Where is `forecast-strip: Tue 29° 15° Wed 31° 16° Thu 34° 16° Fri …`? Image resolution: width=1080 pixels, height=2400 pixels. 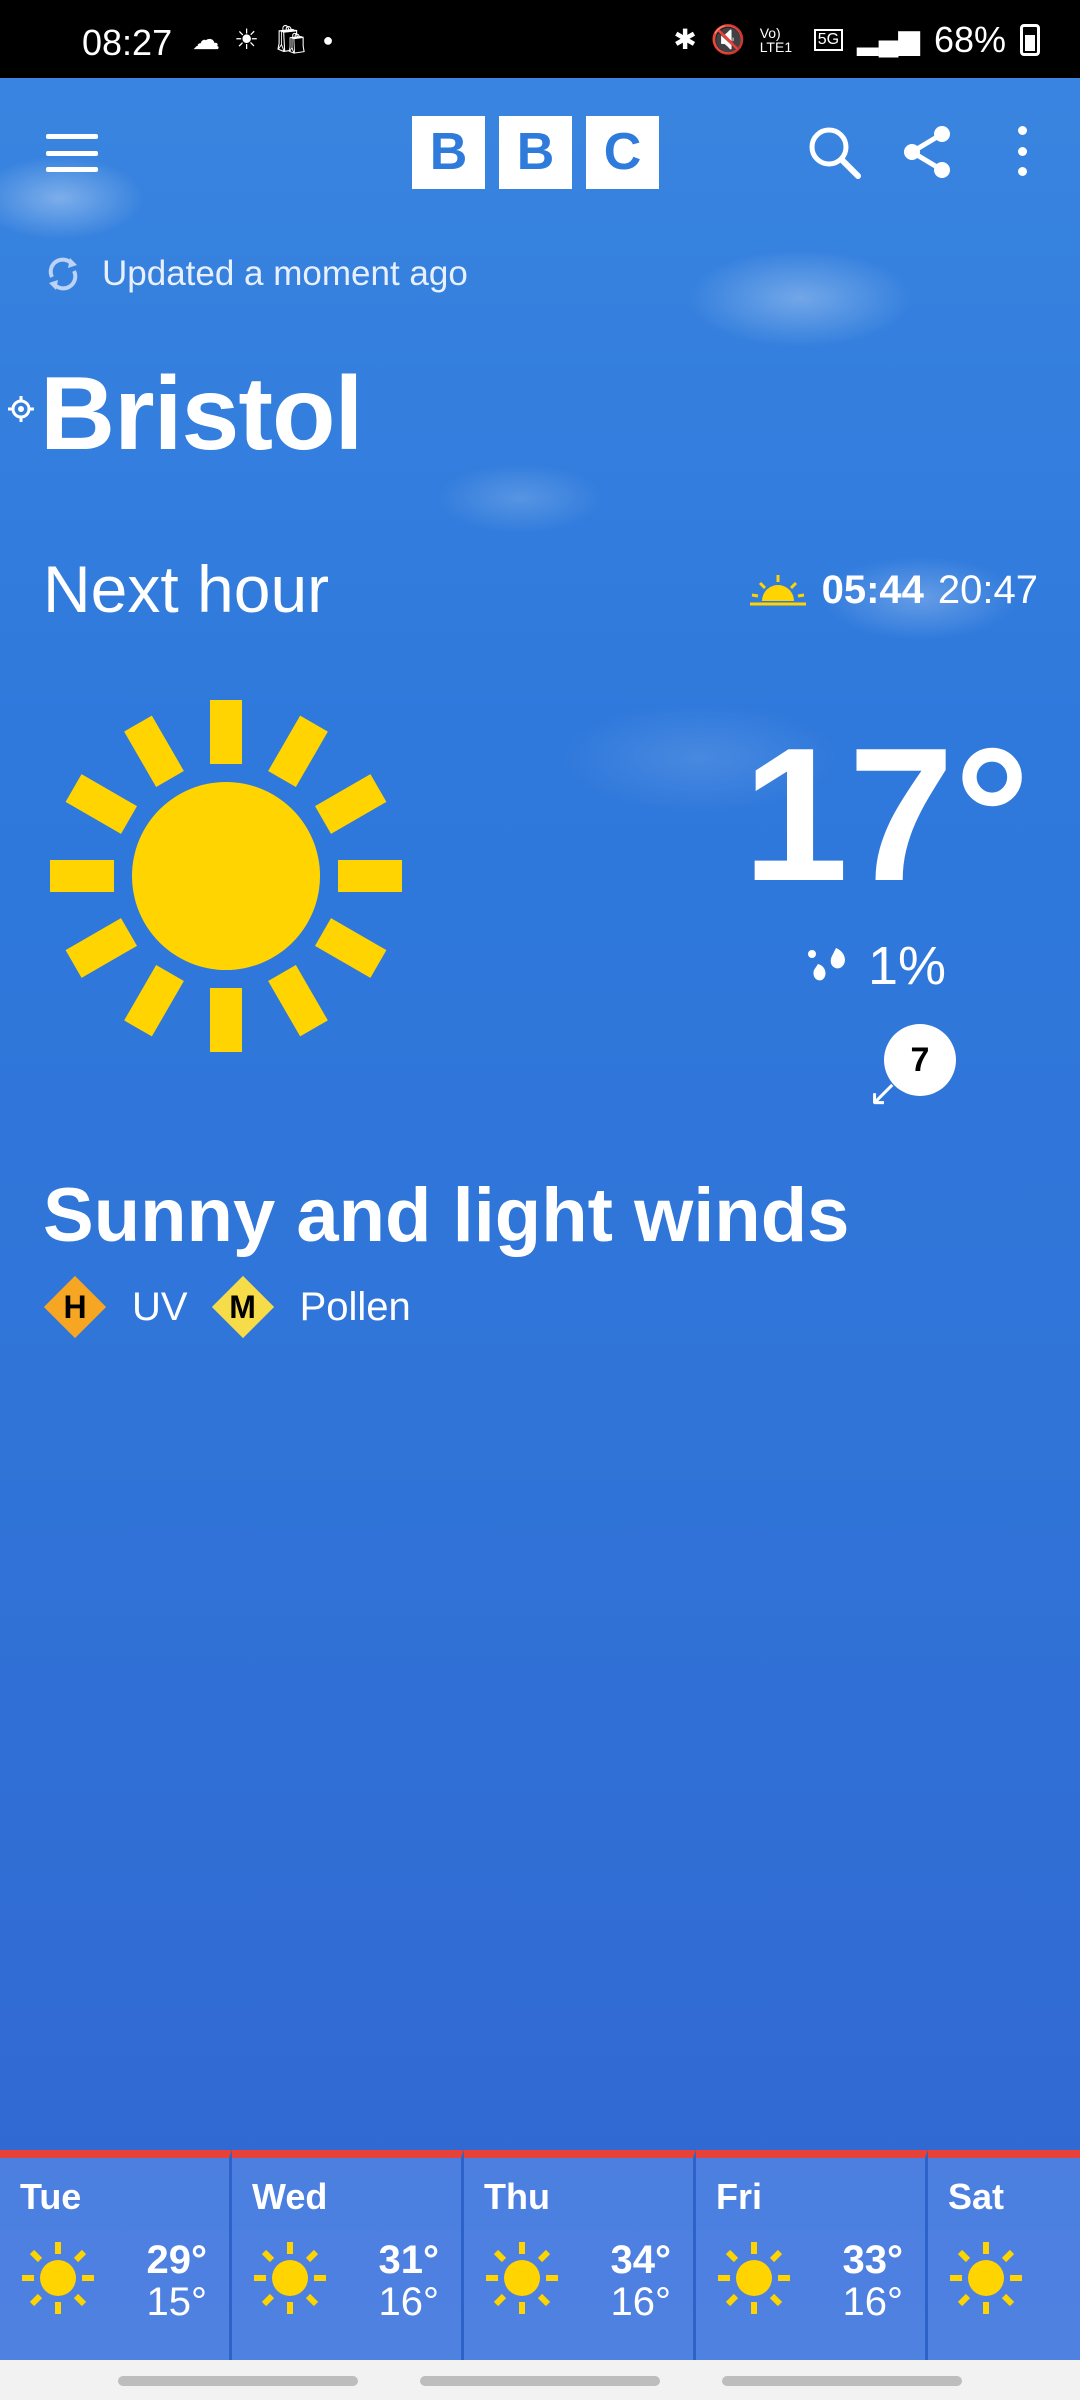 forecast-strip: Tue 29° 15° Wed 31° 16° Thu 34° 16° Fri … is located at coordinates (540, 2255).